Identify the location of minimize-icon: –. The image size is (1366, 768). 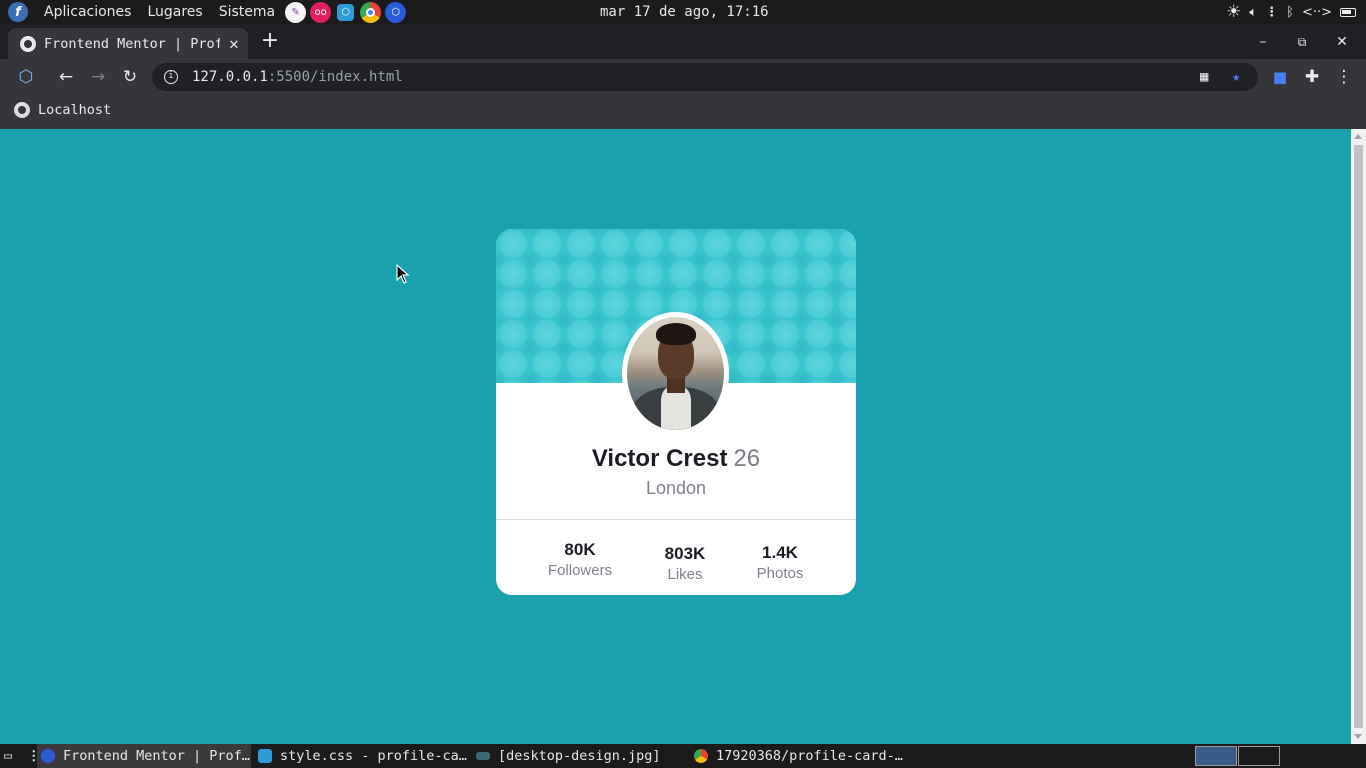
(1263, 42).